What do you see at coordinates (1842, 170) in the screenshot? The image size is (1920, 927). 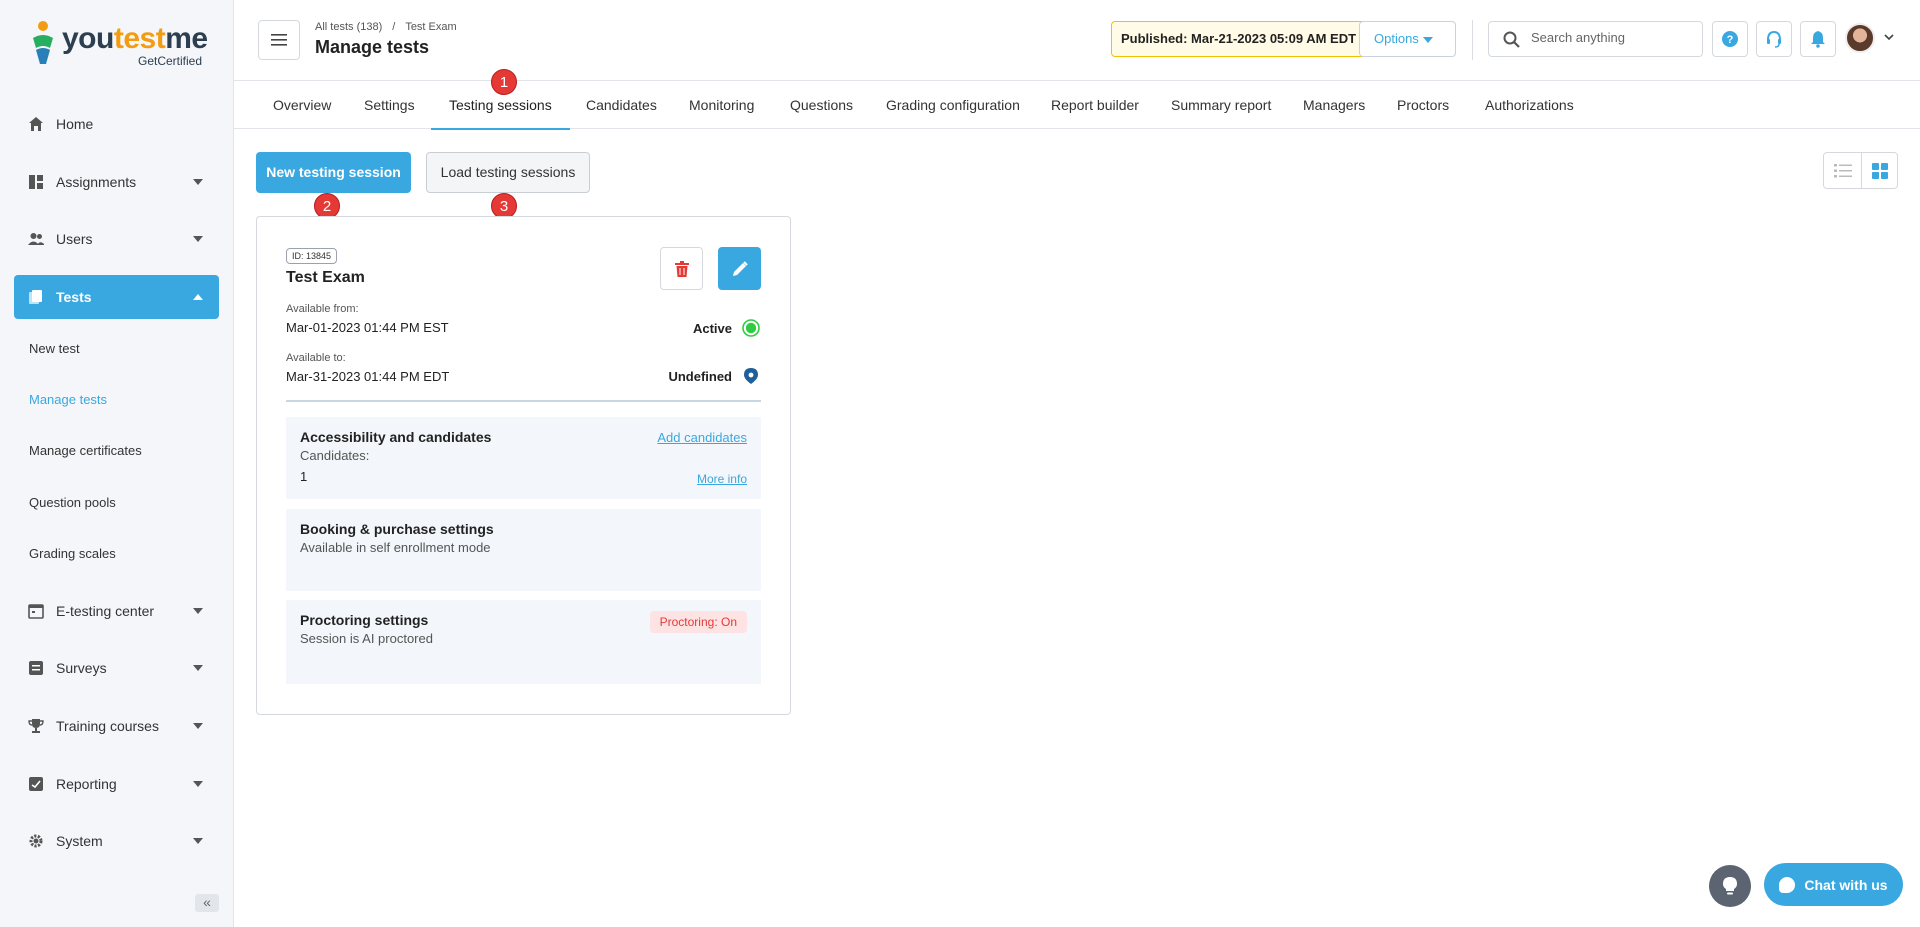 I see `list-view-button` at bounding box center [1842, 170].